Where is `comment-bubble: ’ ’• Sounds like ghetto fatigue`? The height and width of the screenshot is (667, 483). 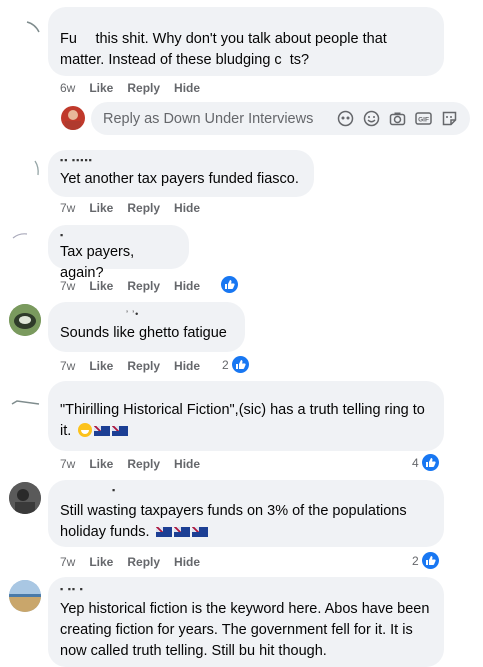 comment-bubble: ’ ’• Sounds like ghetto fatigue is located at coordinates (146, 327).